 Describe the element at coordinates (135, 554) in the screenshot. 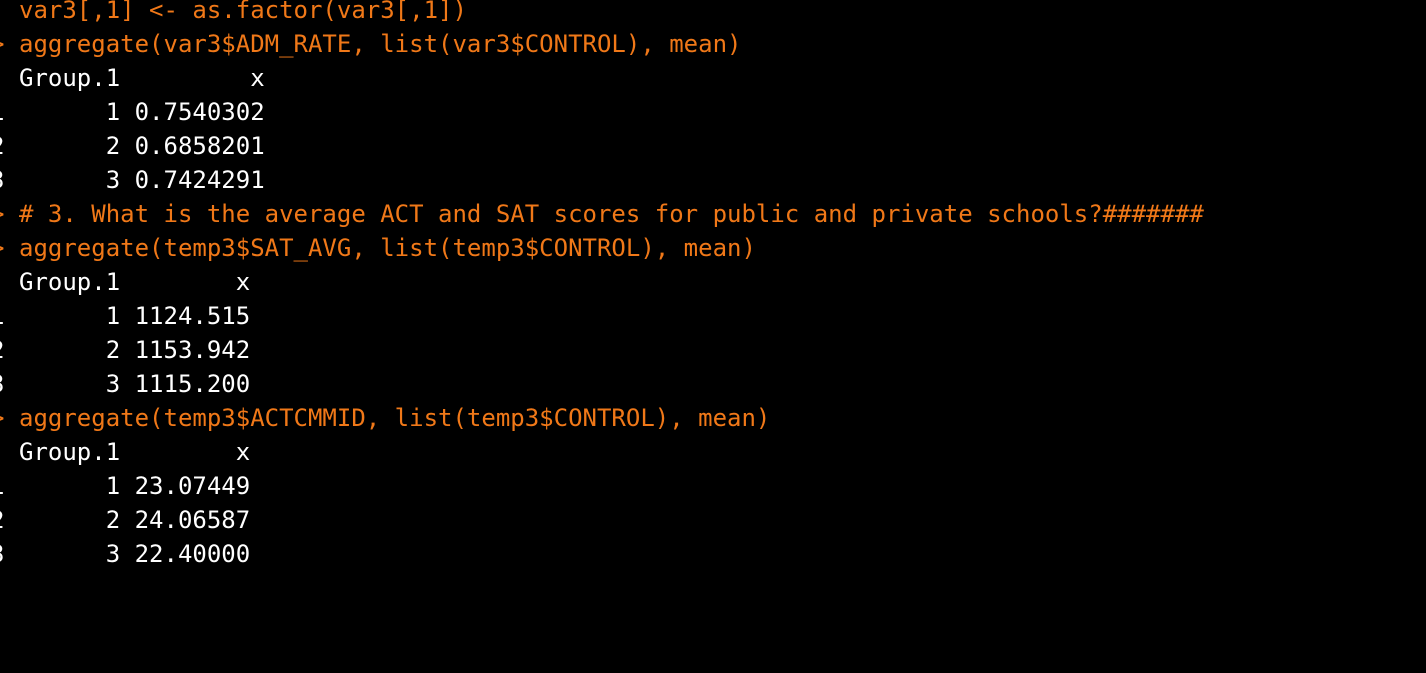

I see `output-row: 3 22.40000` at that location.